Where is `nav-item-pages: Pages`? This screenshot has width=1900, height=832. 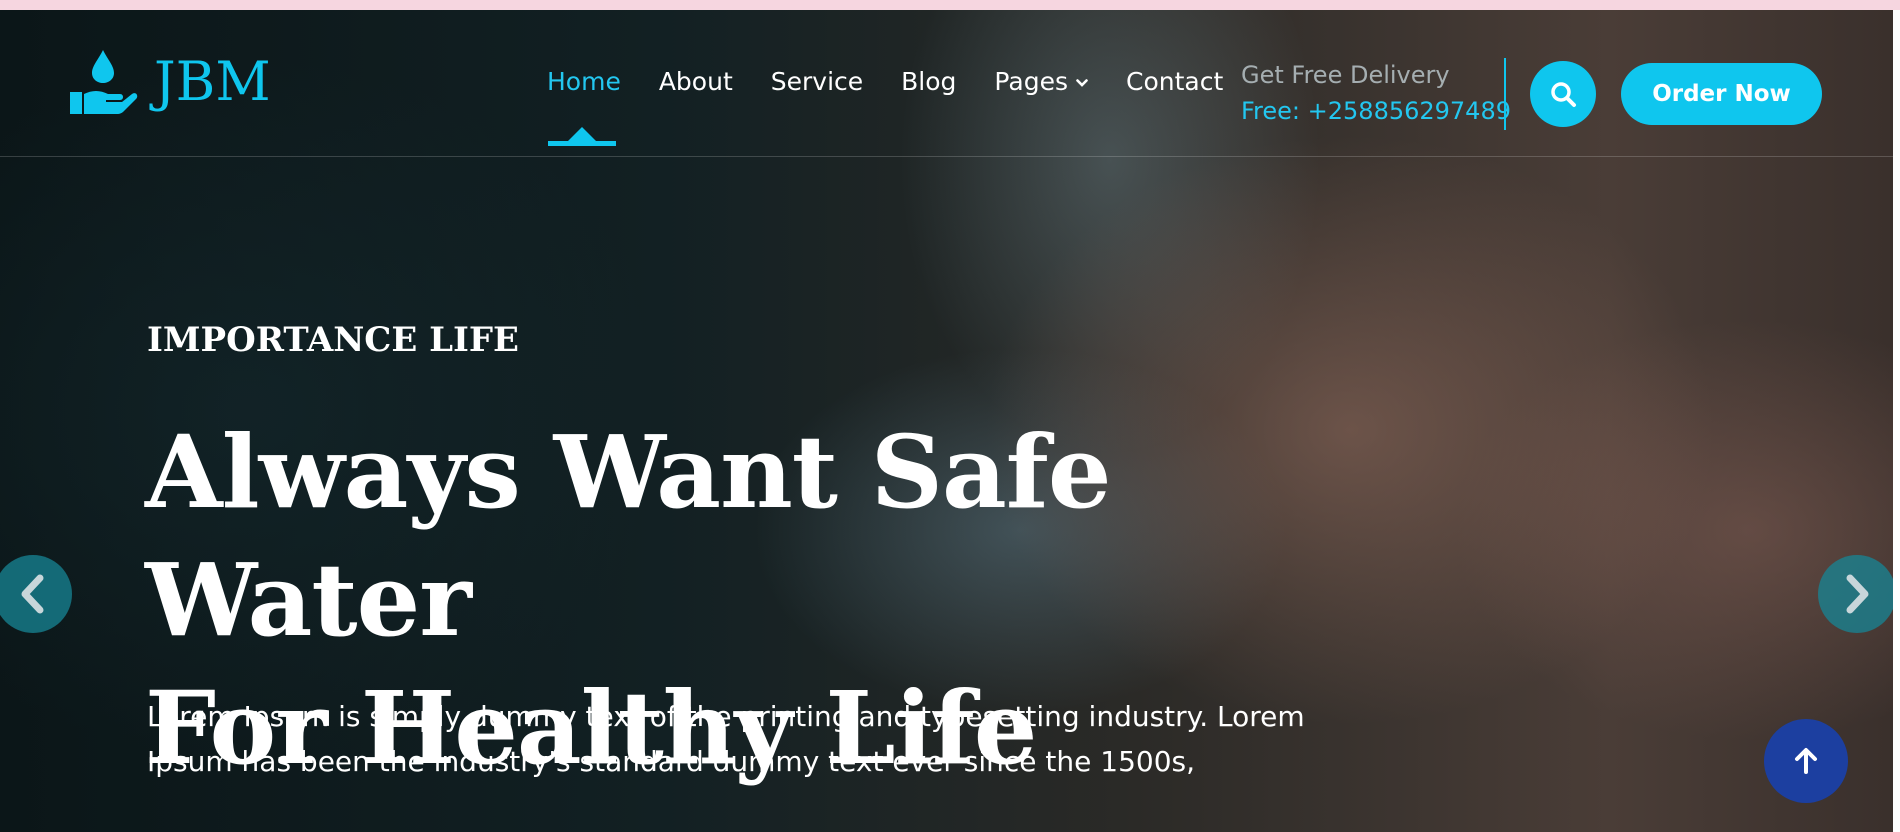 nav-item-pages: Pages is located at coordinates (1041, 82).